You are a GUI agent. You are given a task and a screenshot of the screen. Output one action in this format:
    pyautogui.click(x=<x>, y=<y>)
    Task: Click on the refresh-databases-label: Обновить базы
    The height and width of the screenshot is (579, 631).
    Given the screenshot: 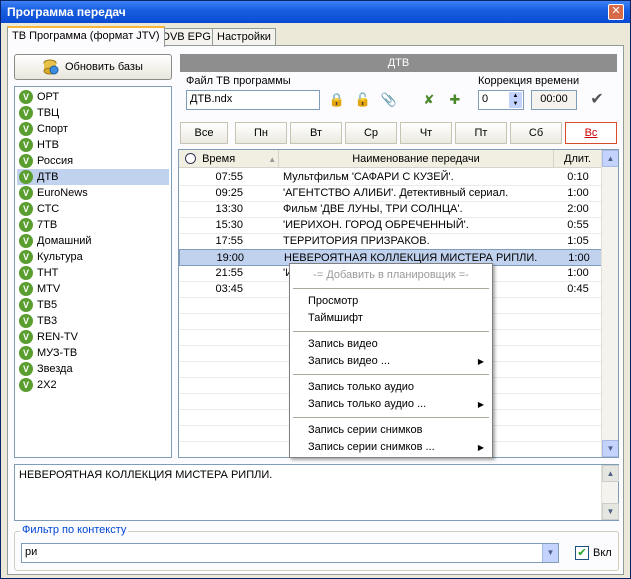 What is the action you would take?
    pyautogui.click(x=104, y=67)
    